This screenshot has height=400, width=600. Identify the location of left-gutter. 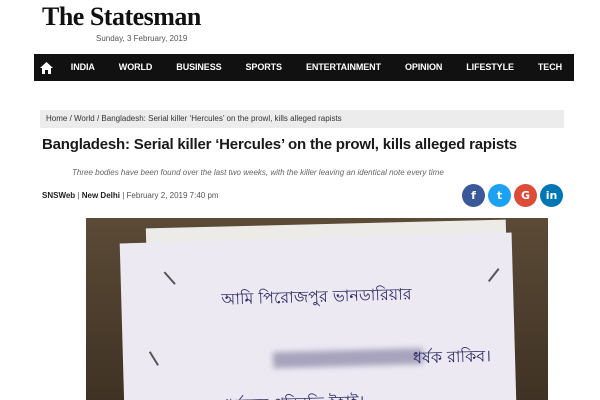
(17, 200).